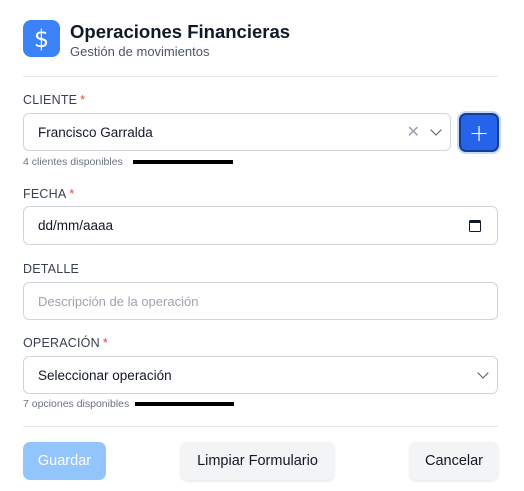 The image size is (524, 491). Describe the element at coordinates (128, 162) in the screenshot. I see `cliente-hint: 4 clientes disponibles` at that location.